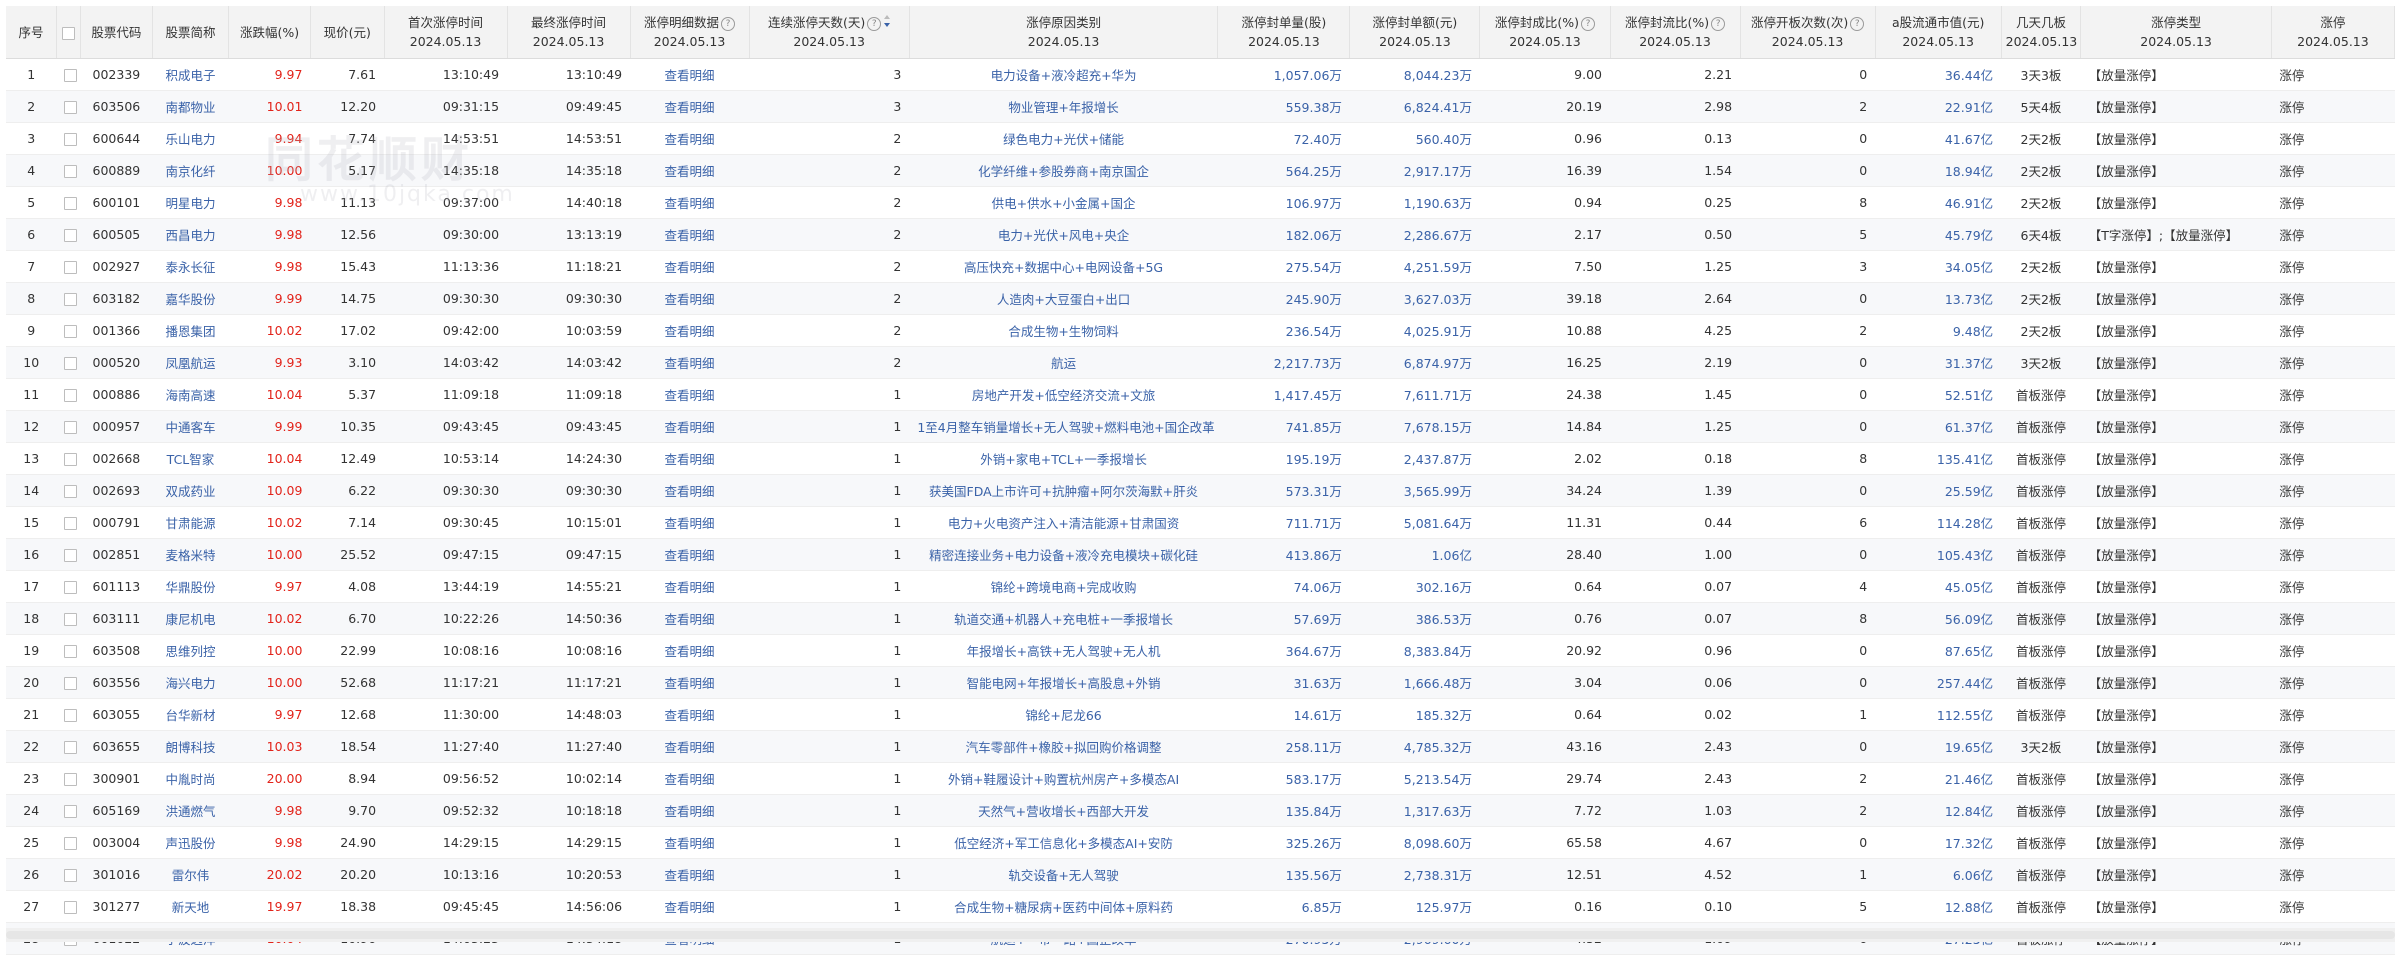 The width and height of the screenshot is (2401, 956). What do you see at coordinates (190, 906) in the screenshot?
I see `cell-name: 新天地` at bounding box center [190, 906].